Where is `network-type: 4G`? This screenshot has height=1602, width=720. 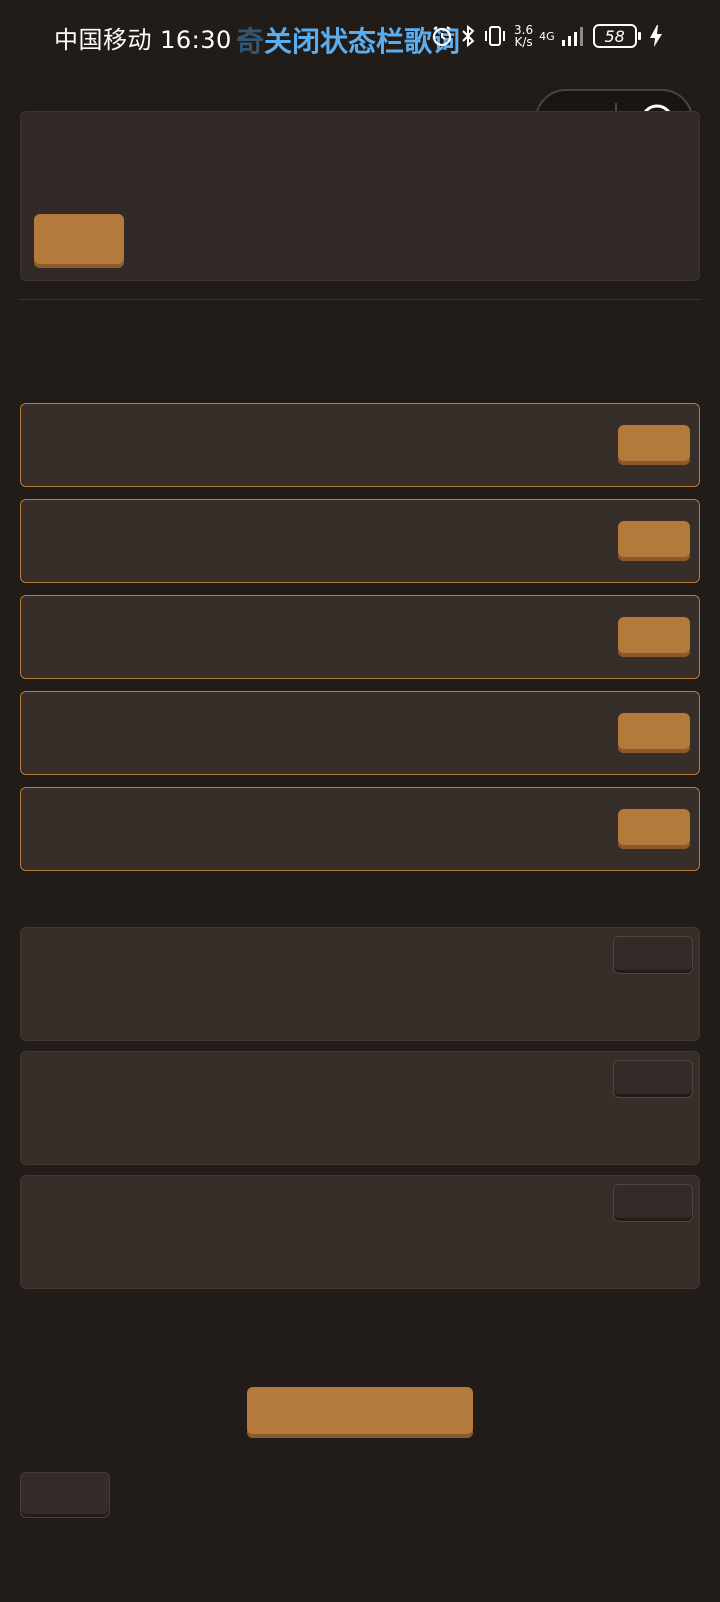 network-type: 4G is located at coordinates (547, 36).